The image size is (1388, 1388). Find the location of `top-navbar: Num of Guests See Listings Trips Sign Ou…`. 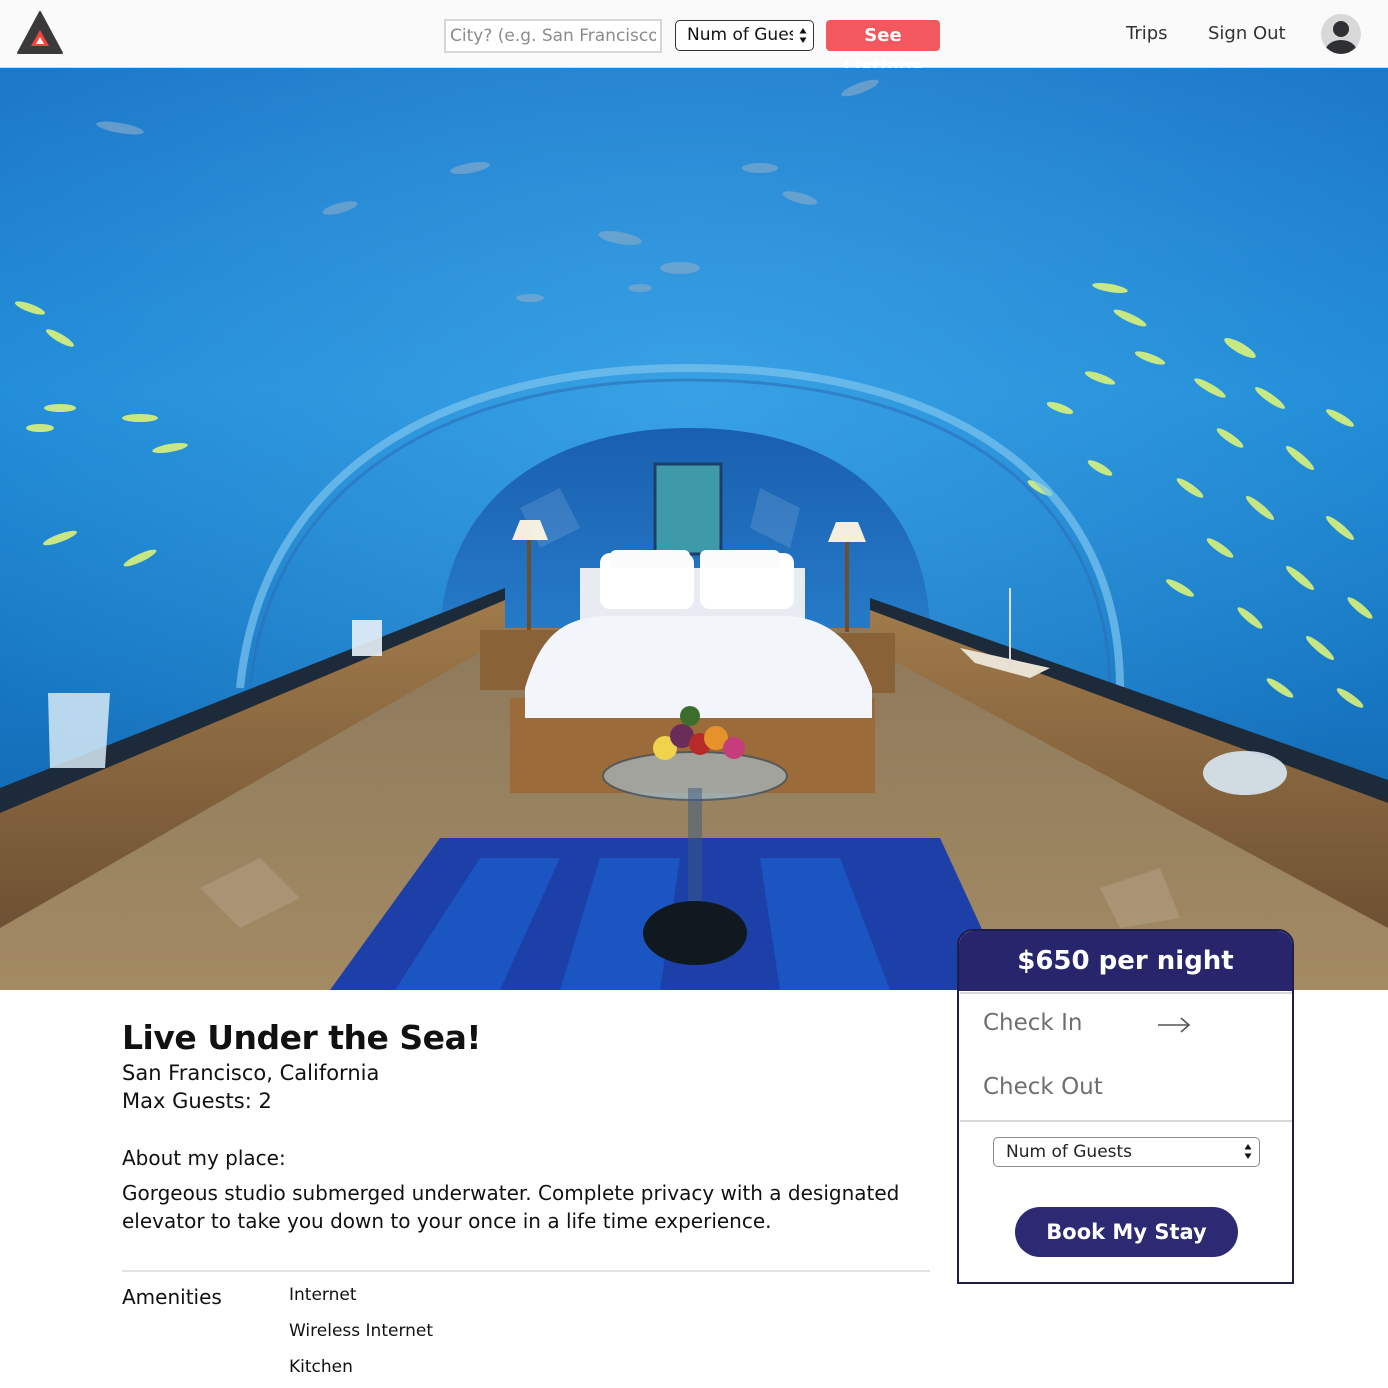

top-navbar: Num of Guests See Listings Trips Sign Ou… is located at coordinates (694, 38).